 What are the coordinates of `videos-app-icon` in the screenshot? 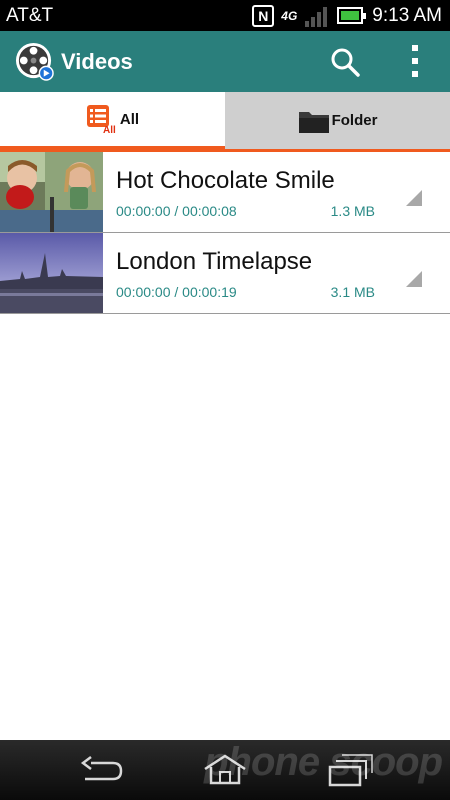 It's located at (34, 61).